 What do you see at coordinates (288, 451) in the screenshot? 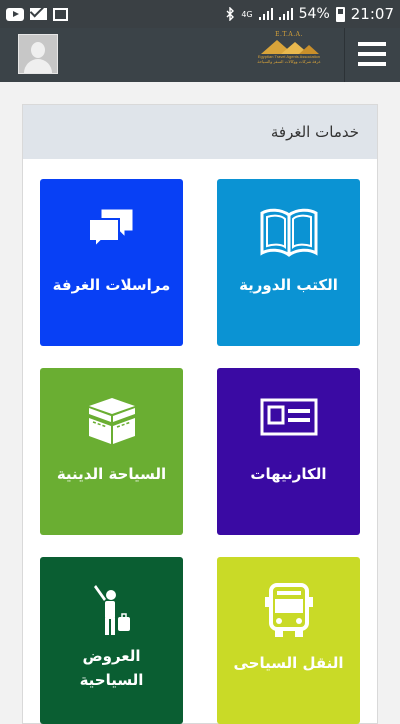
I see `tile-id-cards: الكارنيهات` at bounding box center [288, 451].